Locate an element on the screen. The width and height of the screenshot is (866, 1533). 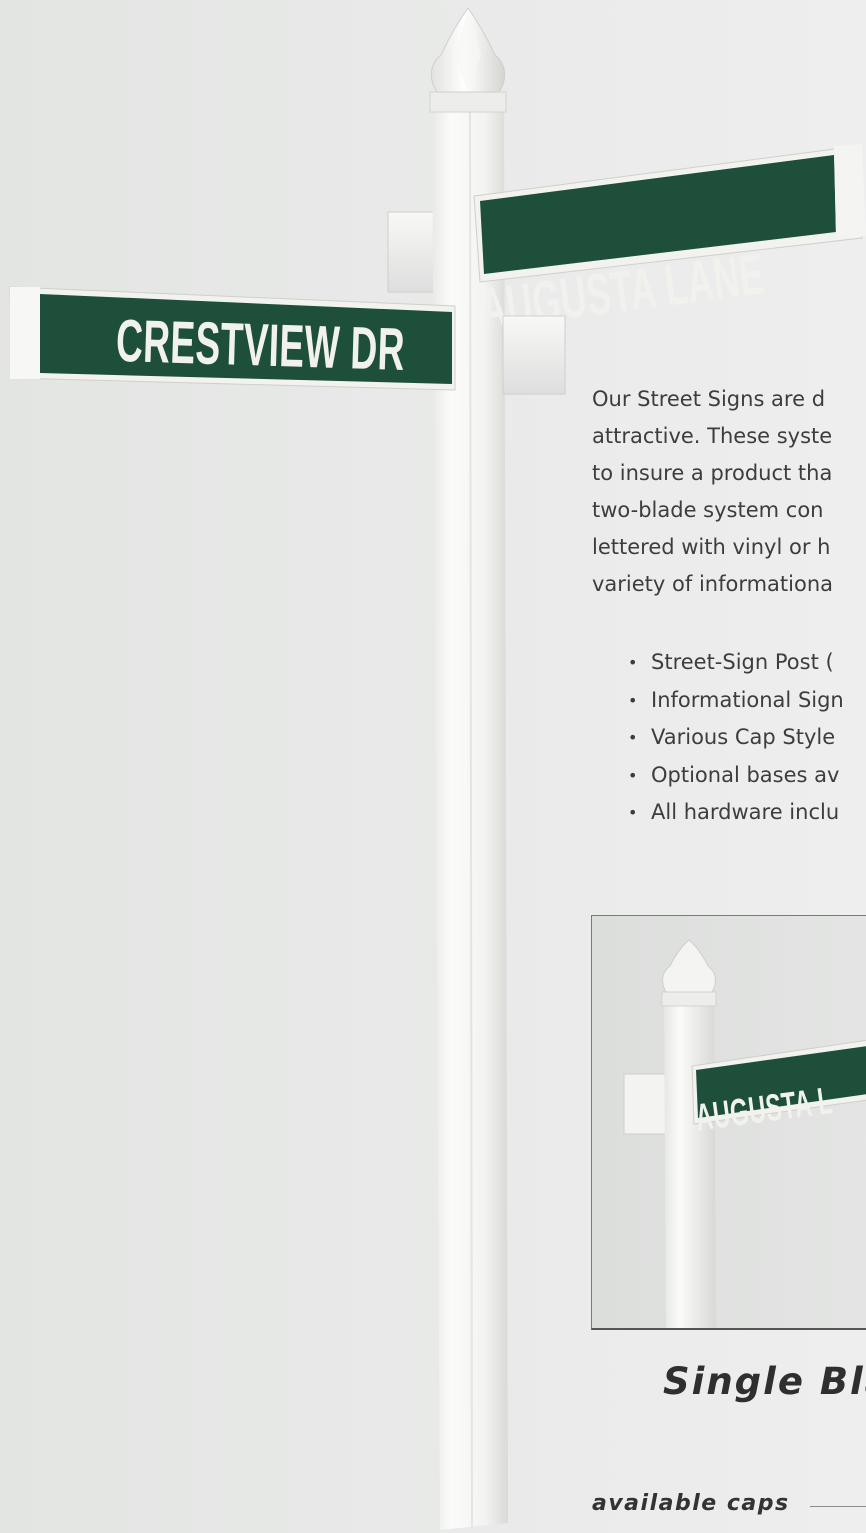
single-blade-photo: AUGUSTA L is located at coordinates (728, 1122).